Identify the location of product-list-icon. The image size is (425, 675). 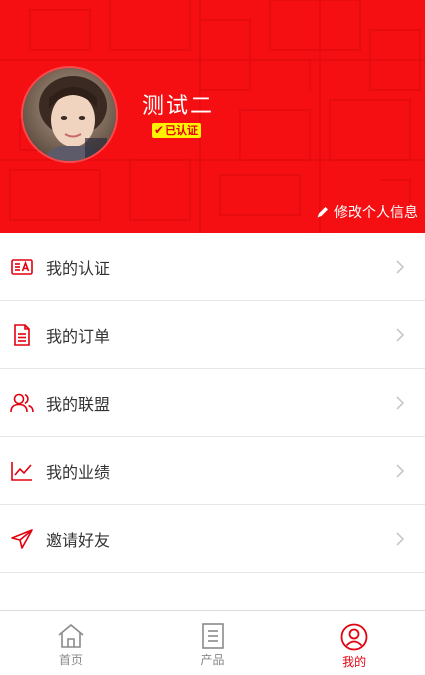
(212, 636).